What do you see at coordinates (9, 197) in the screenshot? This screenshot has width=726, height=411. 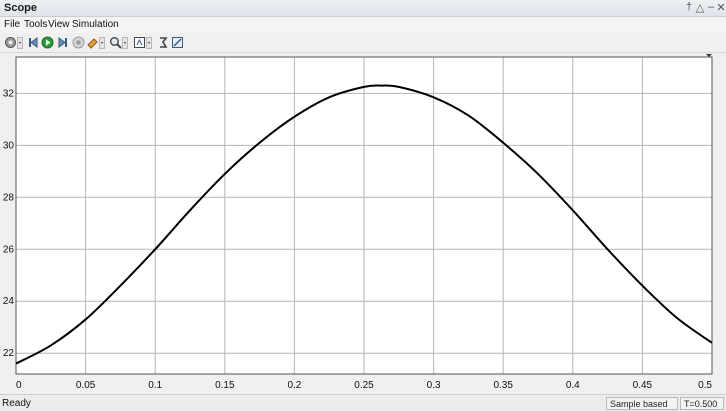 I see `y-tick-label: 28` at bounding box center [9, 197].